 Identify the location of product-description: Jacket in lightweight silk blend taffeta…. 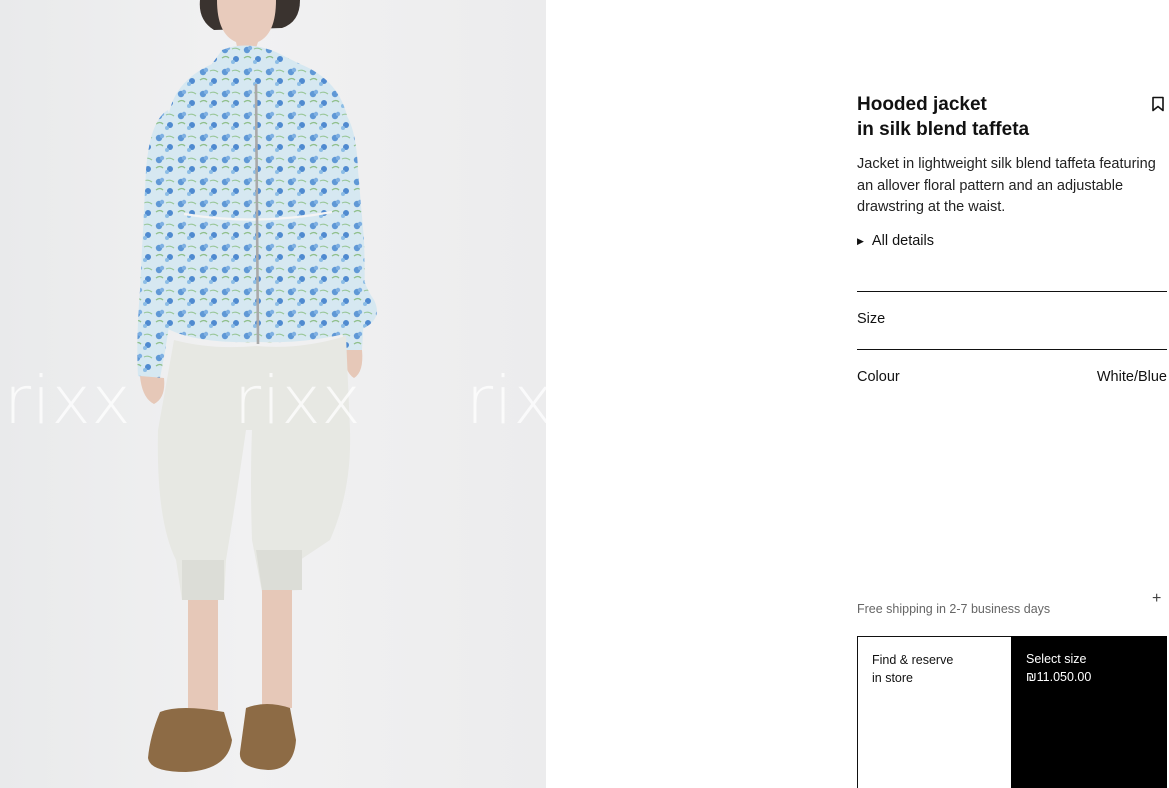
(1006, 185).